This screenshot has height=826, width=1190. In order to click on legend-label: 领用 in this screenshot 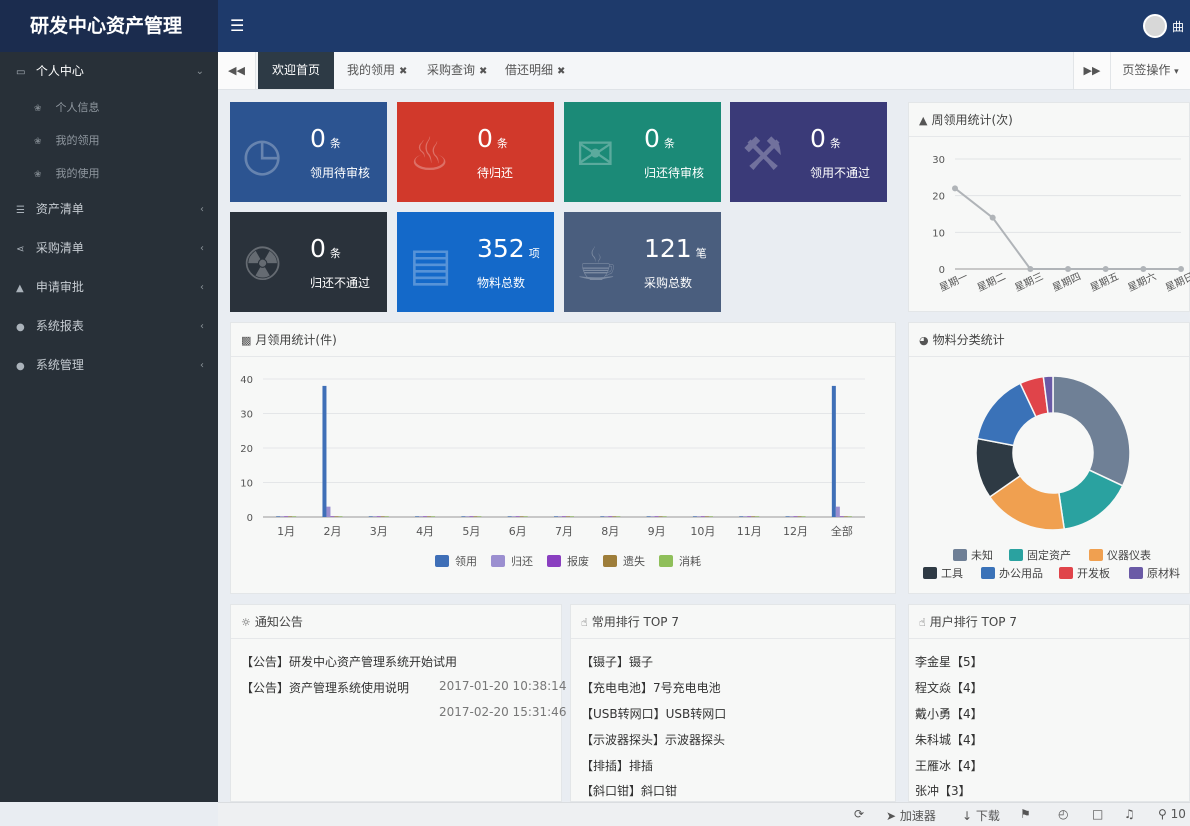, I will do `click(466, 561)`.